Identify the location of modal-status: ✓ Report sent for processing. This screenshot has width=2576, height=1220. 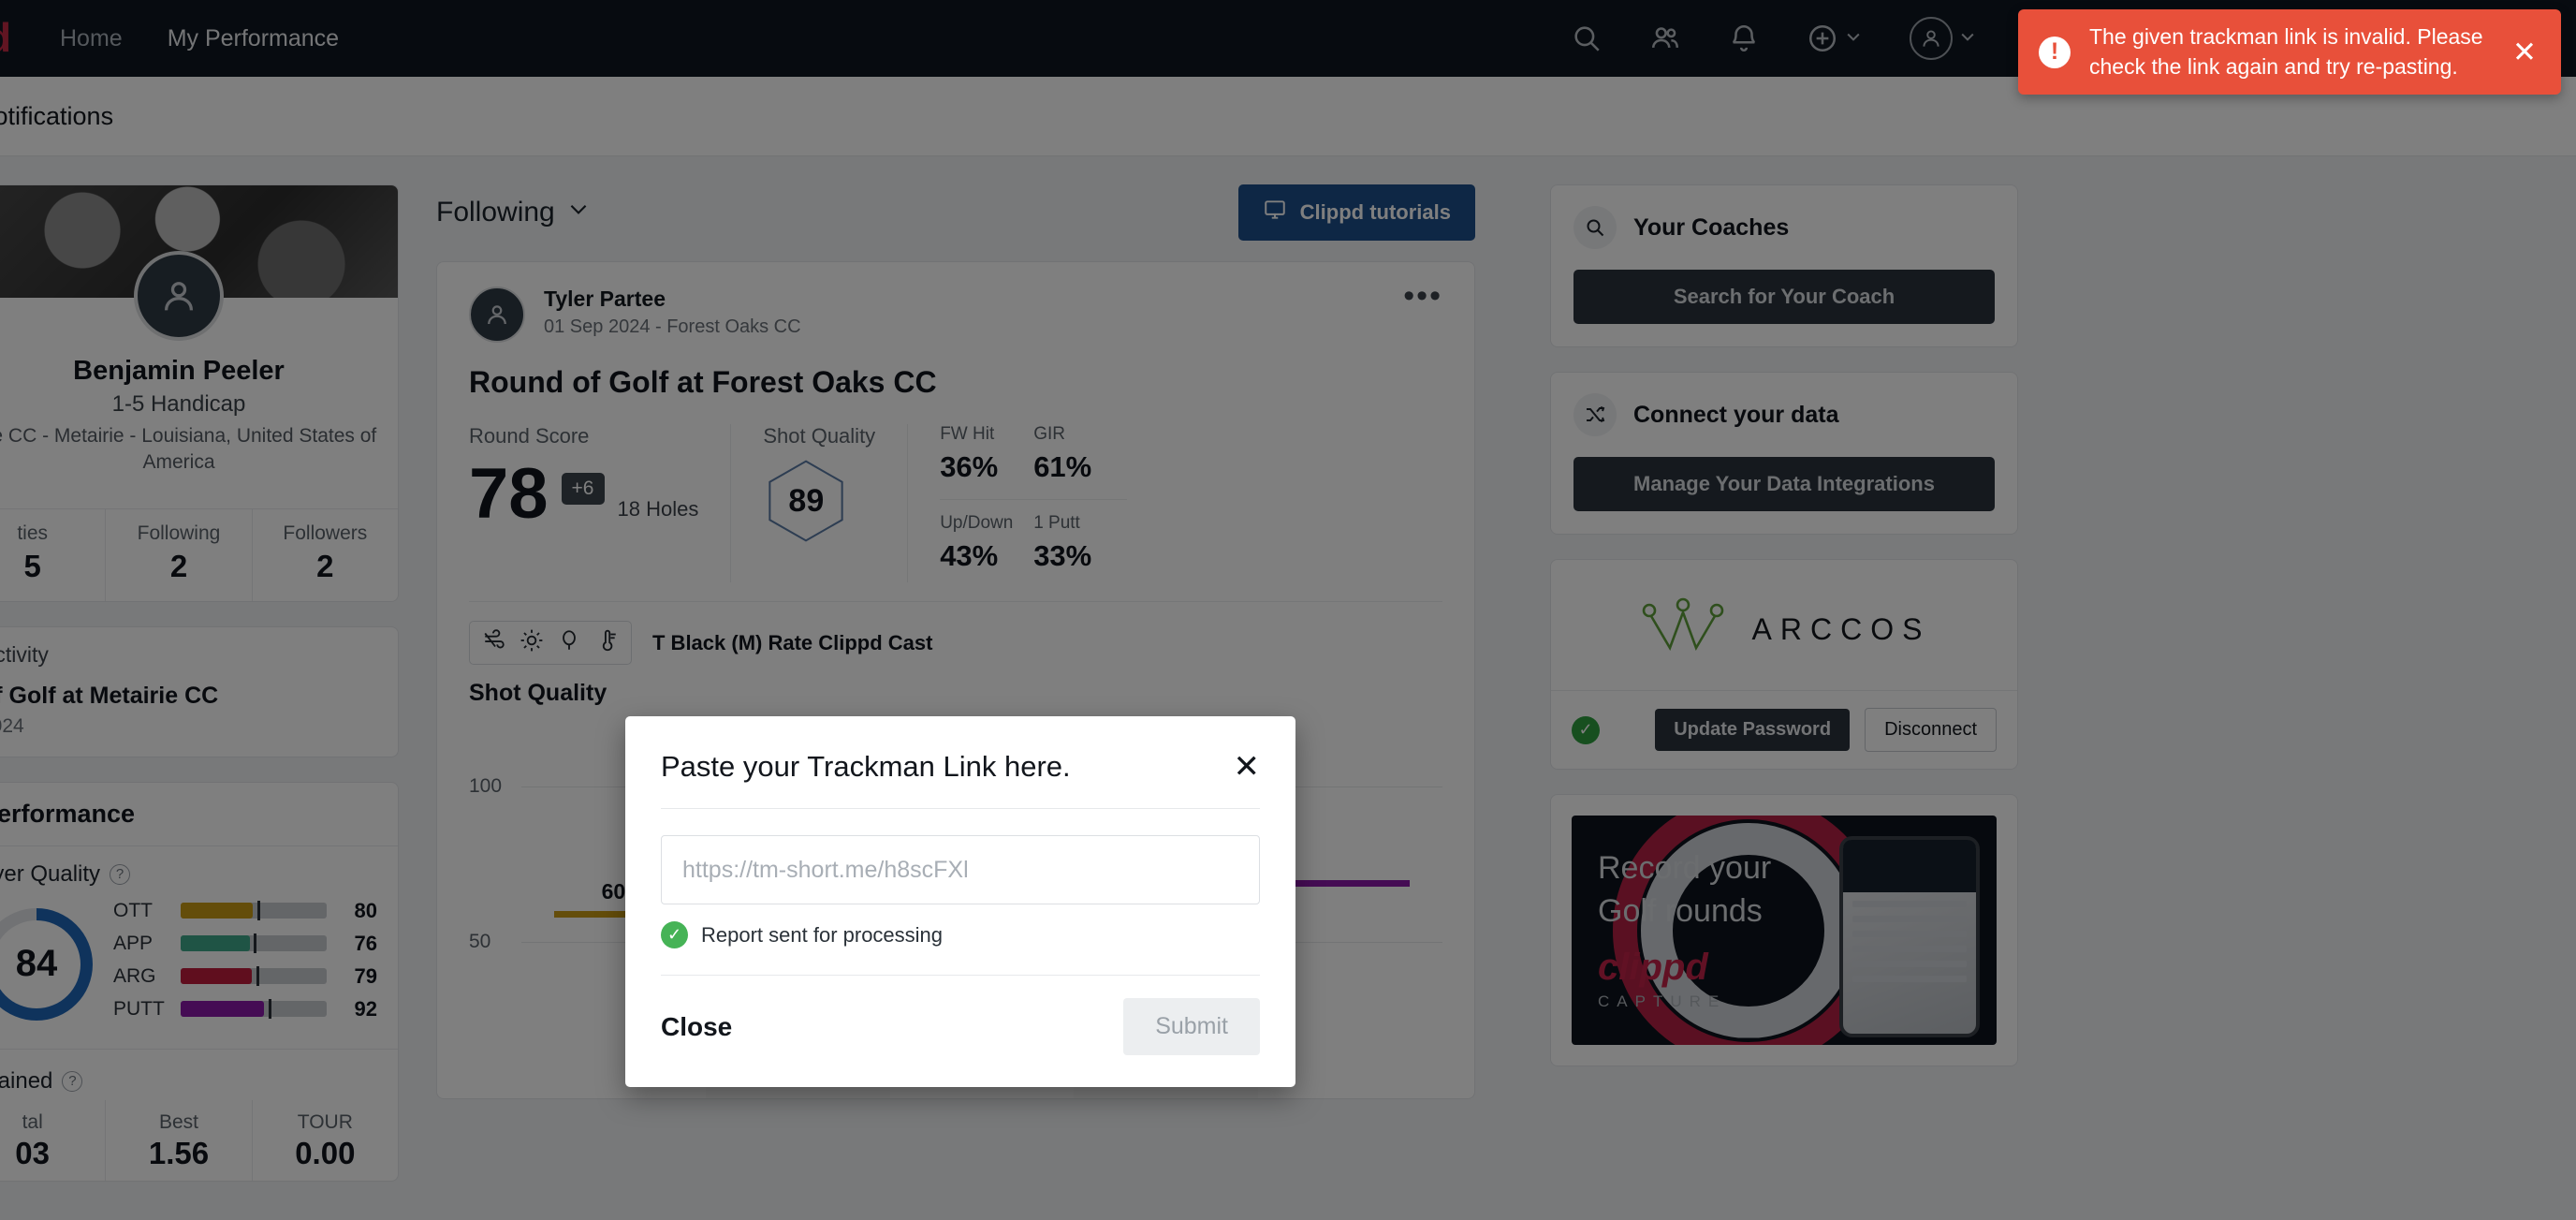
(961, 936).